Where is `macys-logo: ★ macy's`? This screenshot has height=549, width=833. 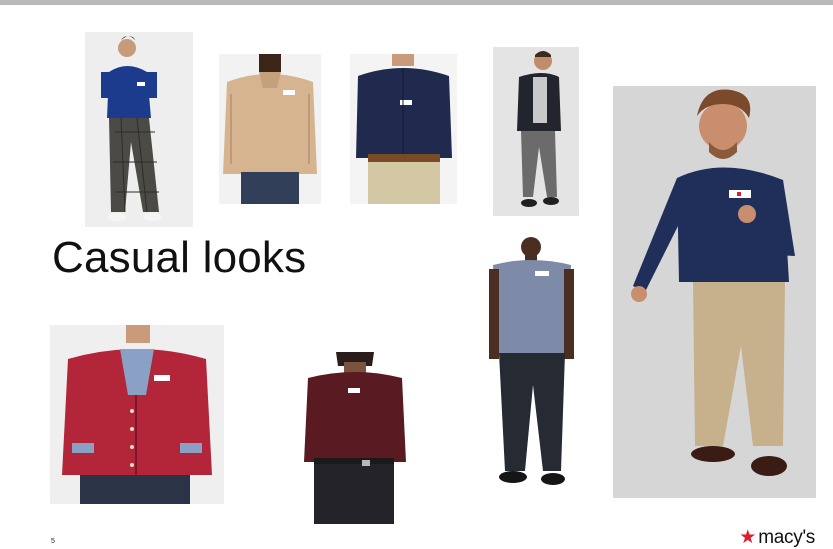 macys-logo: ★ macy's is located at coordinates (777, 537).